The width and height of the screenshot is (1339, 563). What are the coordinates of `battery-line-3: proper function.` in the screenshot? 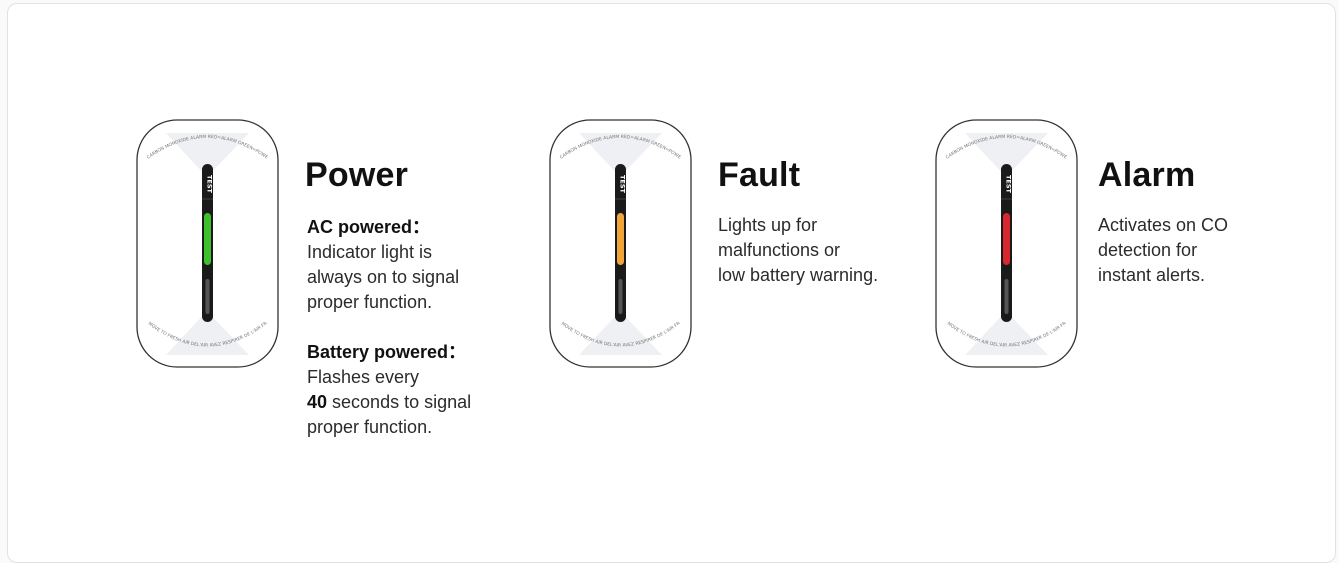 It's located at (370, 427).